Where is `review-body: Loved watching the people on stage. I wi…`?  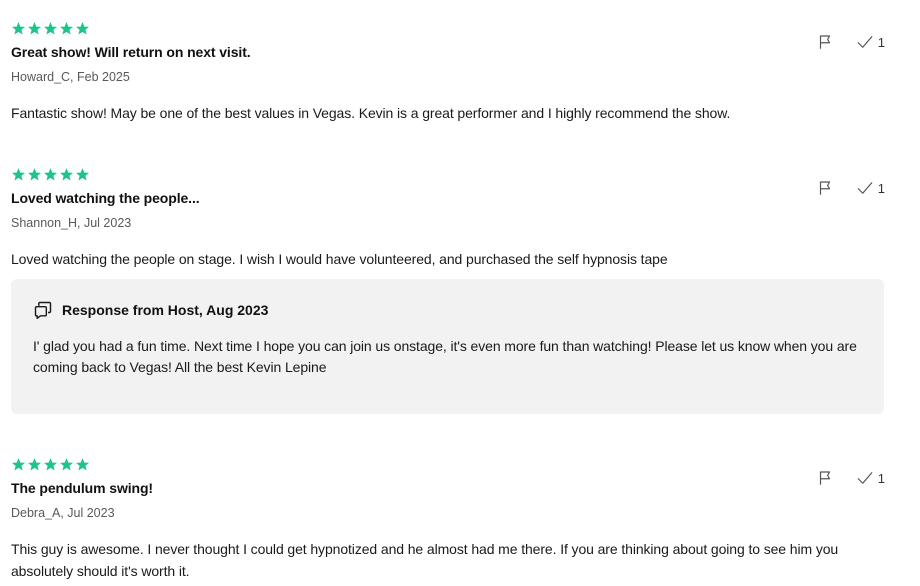
review-body: Loved watching the people on stage. I wi… is located at coordinates (339, 259).